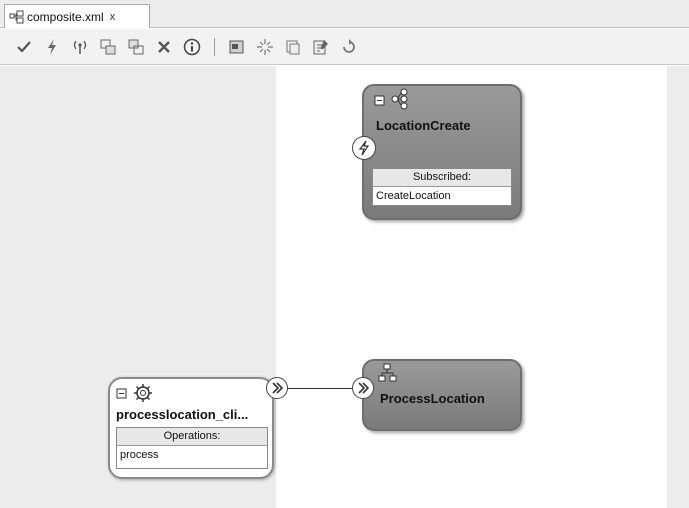  What do you see at coordinates (265, 47) in the screenshot?
I see `sparkle-icon` at bounding box center [265, 47].